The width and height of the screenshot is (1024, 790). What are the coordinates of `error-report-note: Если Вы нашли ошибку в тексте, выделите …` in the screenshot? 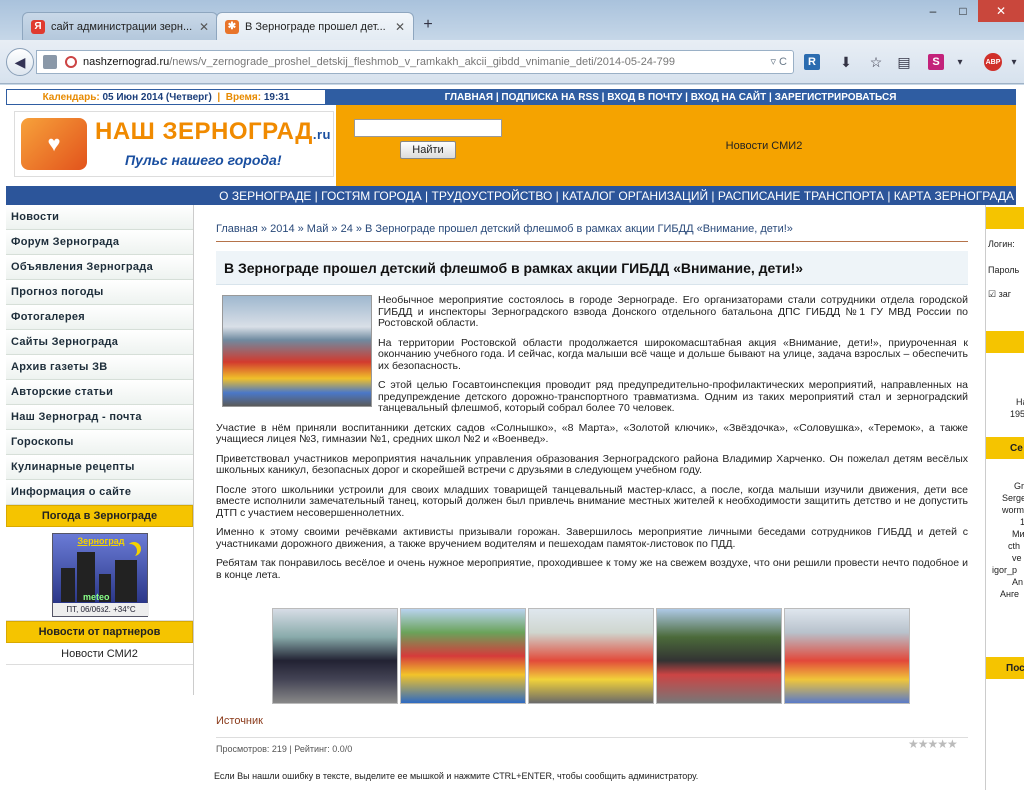 It's located at (456, 776).